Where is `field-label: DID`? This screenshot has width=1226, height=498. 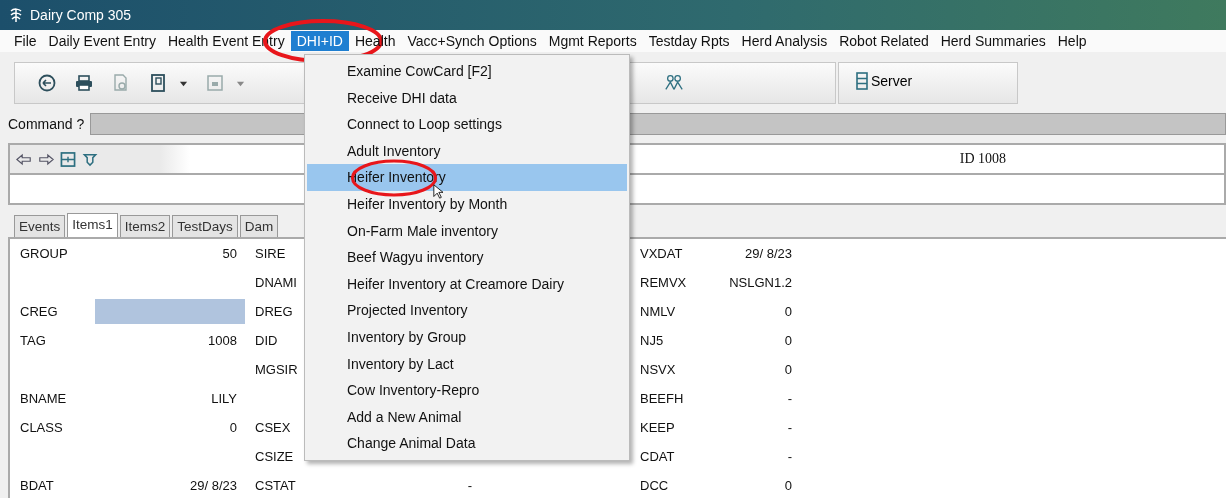 field-label: DID is located at coordinates (267, 340).